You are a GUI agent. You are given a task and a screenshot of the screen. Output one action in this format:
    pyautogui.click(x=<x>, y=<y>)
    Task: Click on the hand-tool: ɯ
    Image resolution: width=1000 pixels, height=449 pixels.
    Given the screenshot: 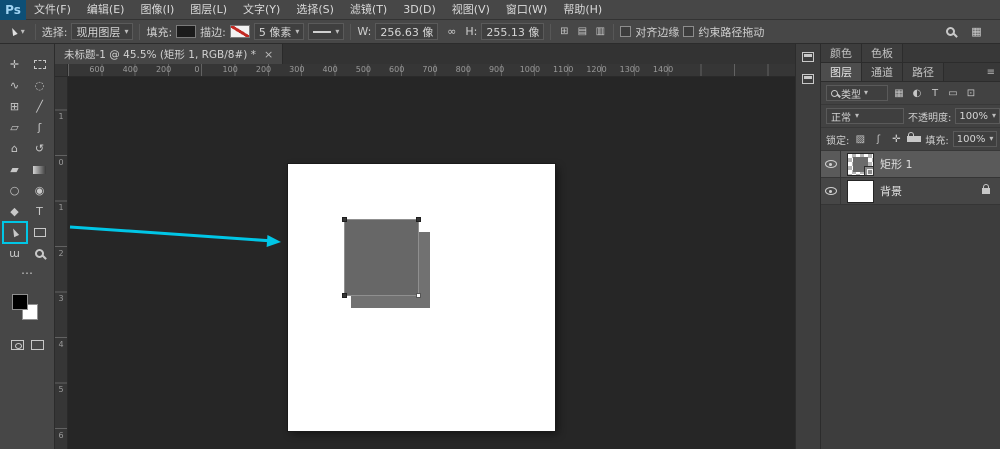 What is the action you would take?
    pyautogui.click(x=15, y=253)
    